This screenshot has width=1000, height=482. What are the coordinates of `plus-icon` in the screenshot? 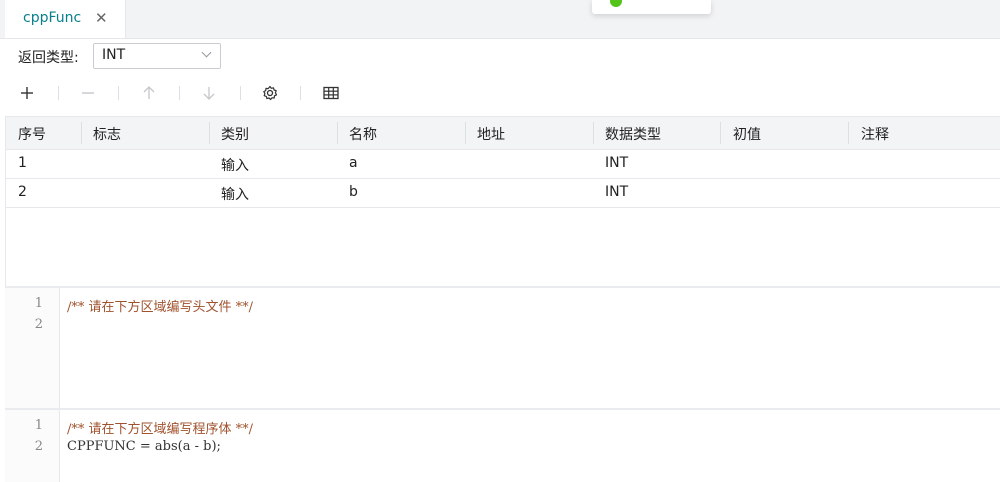 It's located at (27, 93).